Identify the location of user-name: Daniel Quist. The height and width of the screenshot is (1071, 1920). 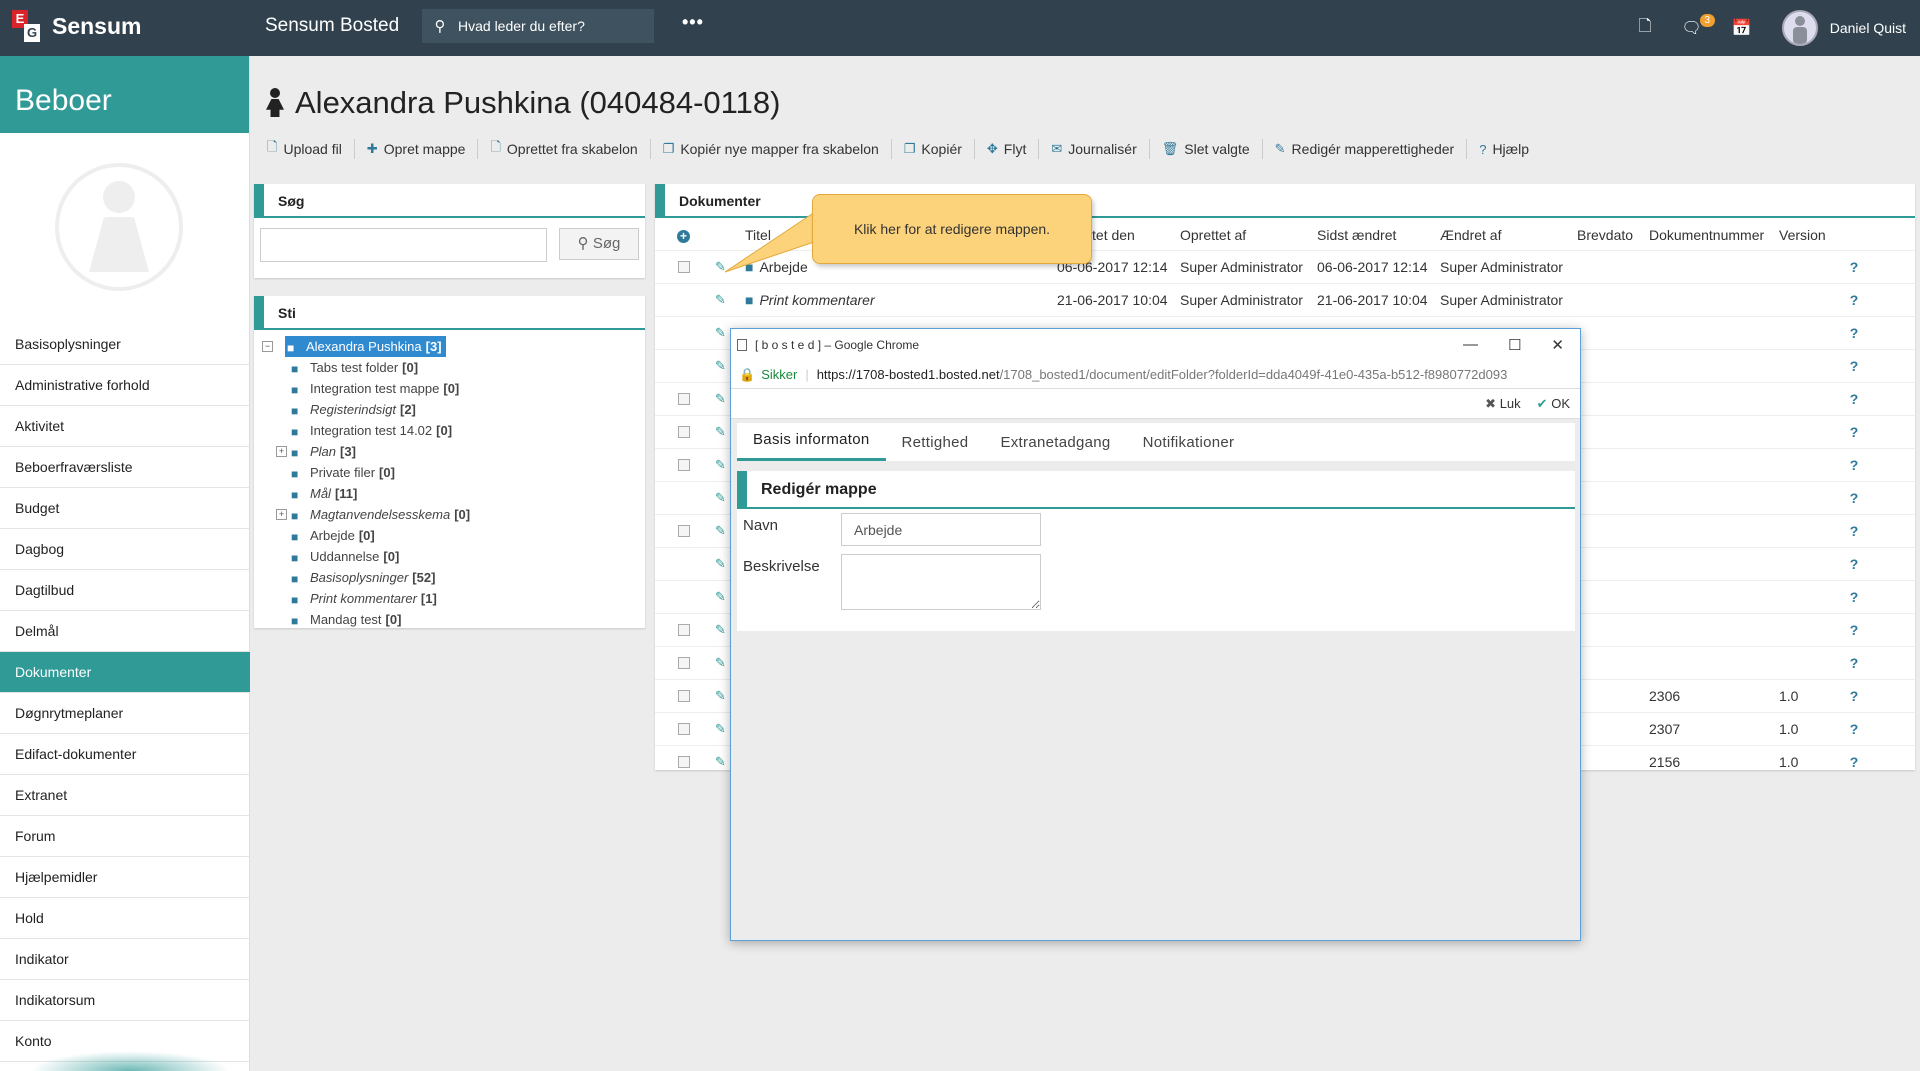
(1868, 28).